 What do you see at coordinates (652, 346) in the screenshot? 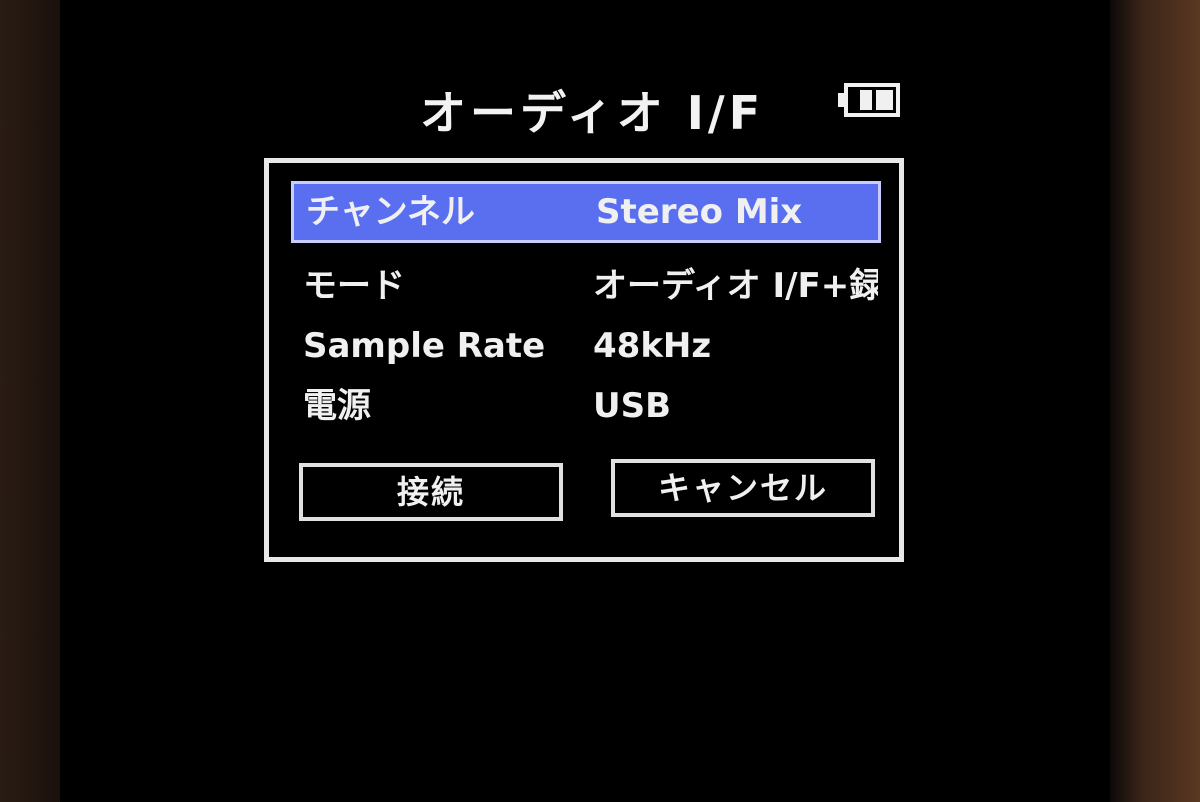
I see `setting-value: 48kHz` at bounding box center [652, 346].